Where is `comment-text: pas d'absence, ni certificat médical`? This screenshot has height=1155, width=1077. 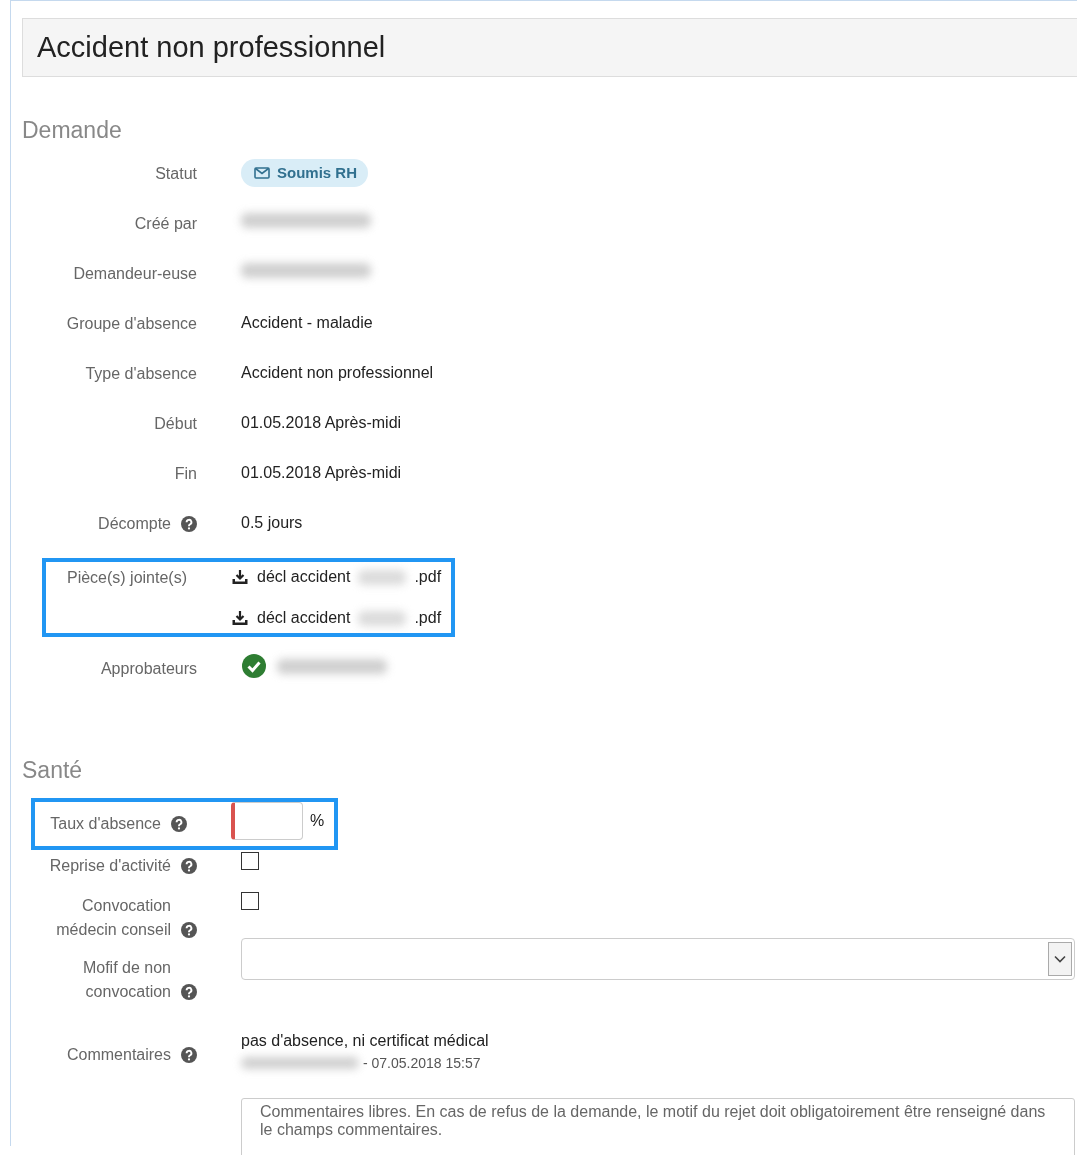 comment-text: pas d'absence, ni certificat médical is located at coordinates (365, 1041).